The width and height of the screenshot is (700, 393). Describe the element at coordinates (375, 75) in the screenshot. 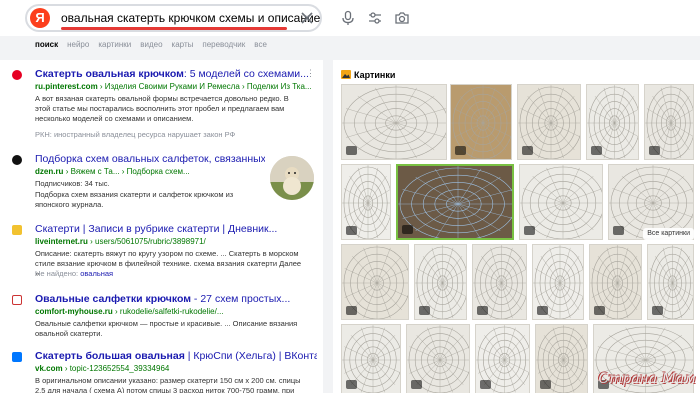

I see `images-heading: Картинки` at that location.